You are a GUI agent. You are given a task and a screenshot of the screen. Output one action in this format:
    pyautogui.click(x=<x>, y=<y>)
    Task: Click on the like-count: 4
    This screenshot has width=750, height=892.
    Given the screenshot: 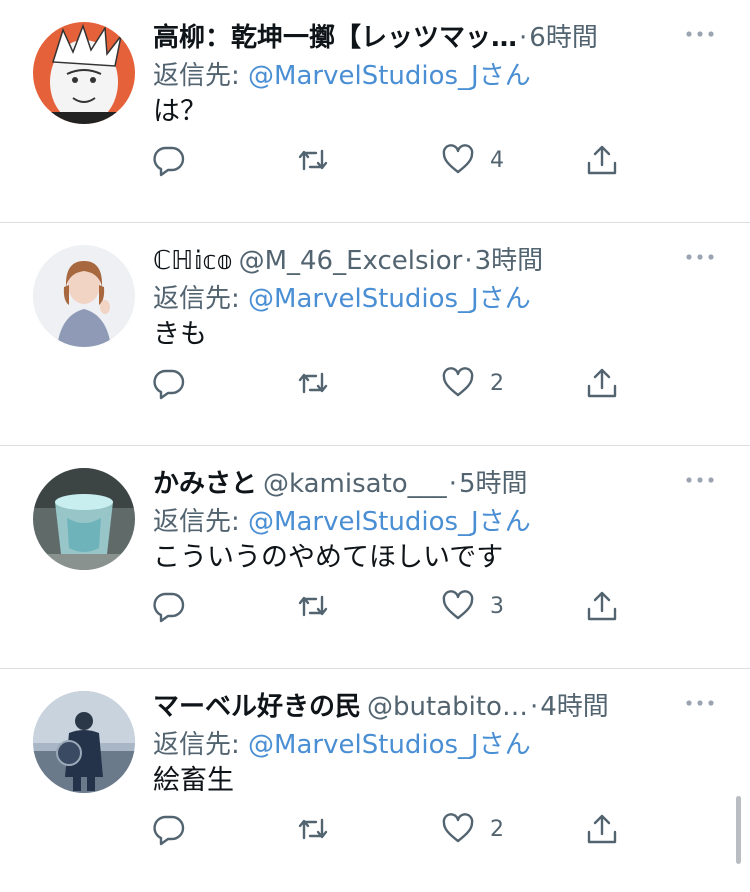 What is the action you would take?
    pyautogui.click(x=497, y=160)
    